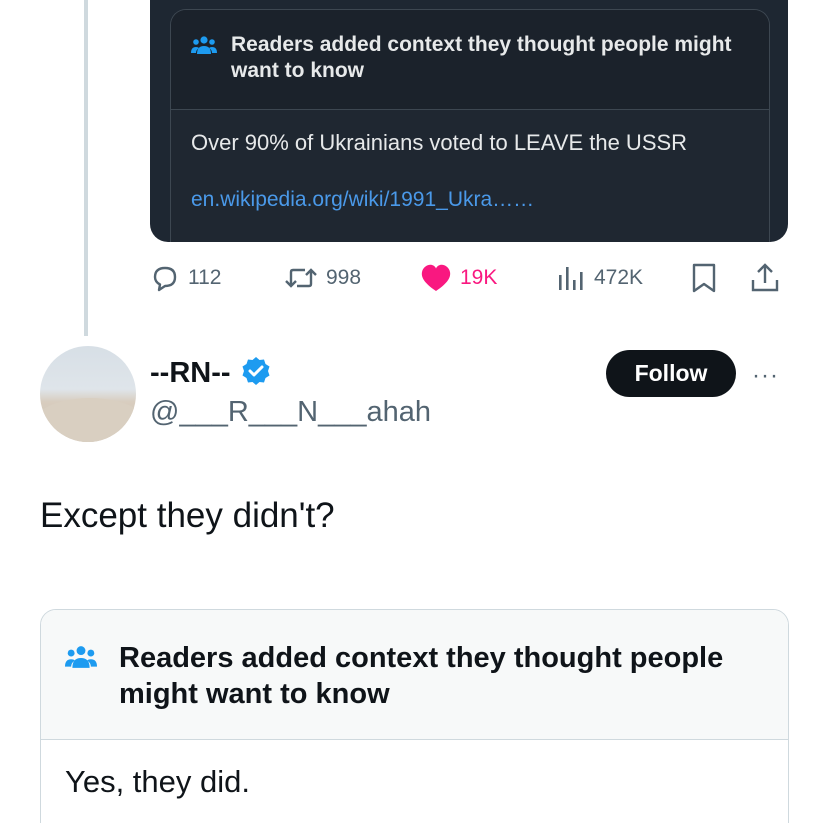 The width and height of the screenshot is (828, 823). I want to click on bookmark-icon, so click(704, 278).